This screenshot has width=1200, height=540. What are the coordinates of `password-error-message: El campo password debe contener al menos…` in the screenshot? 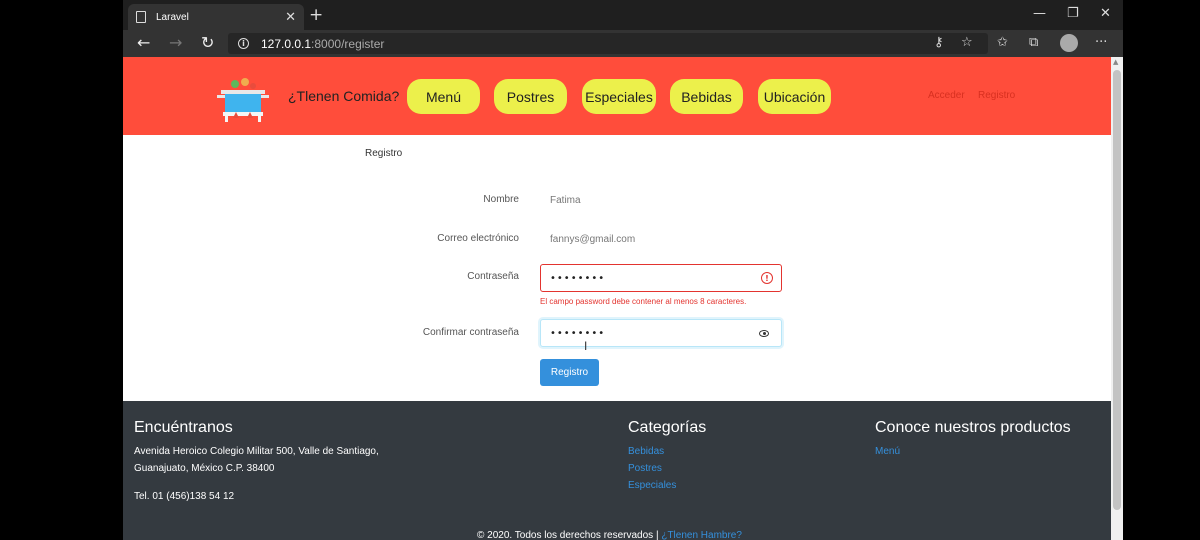 It's located at (643, 301).